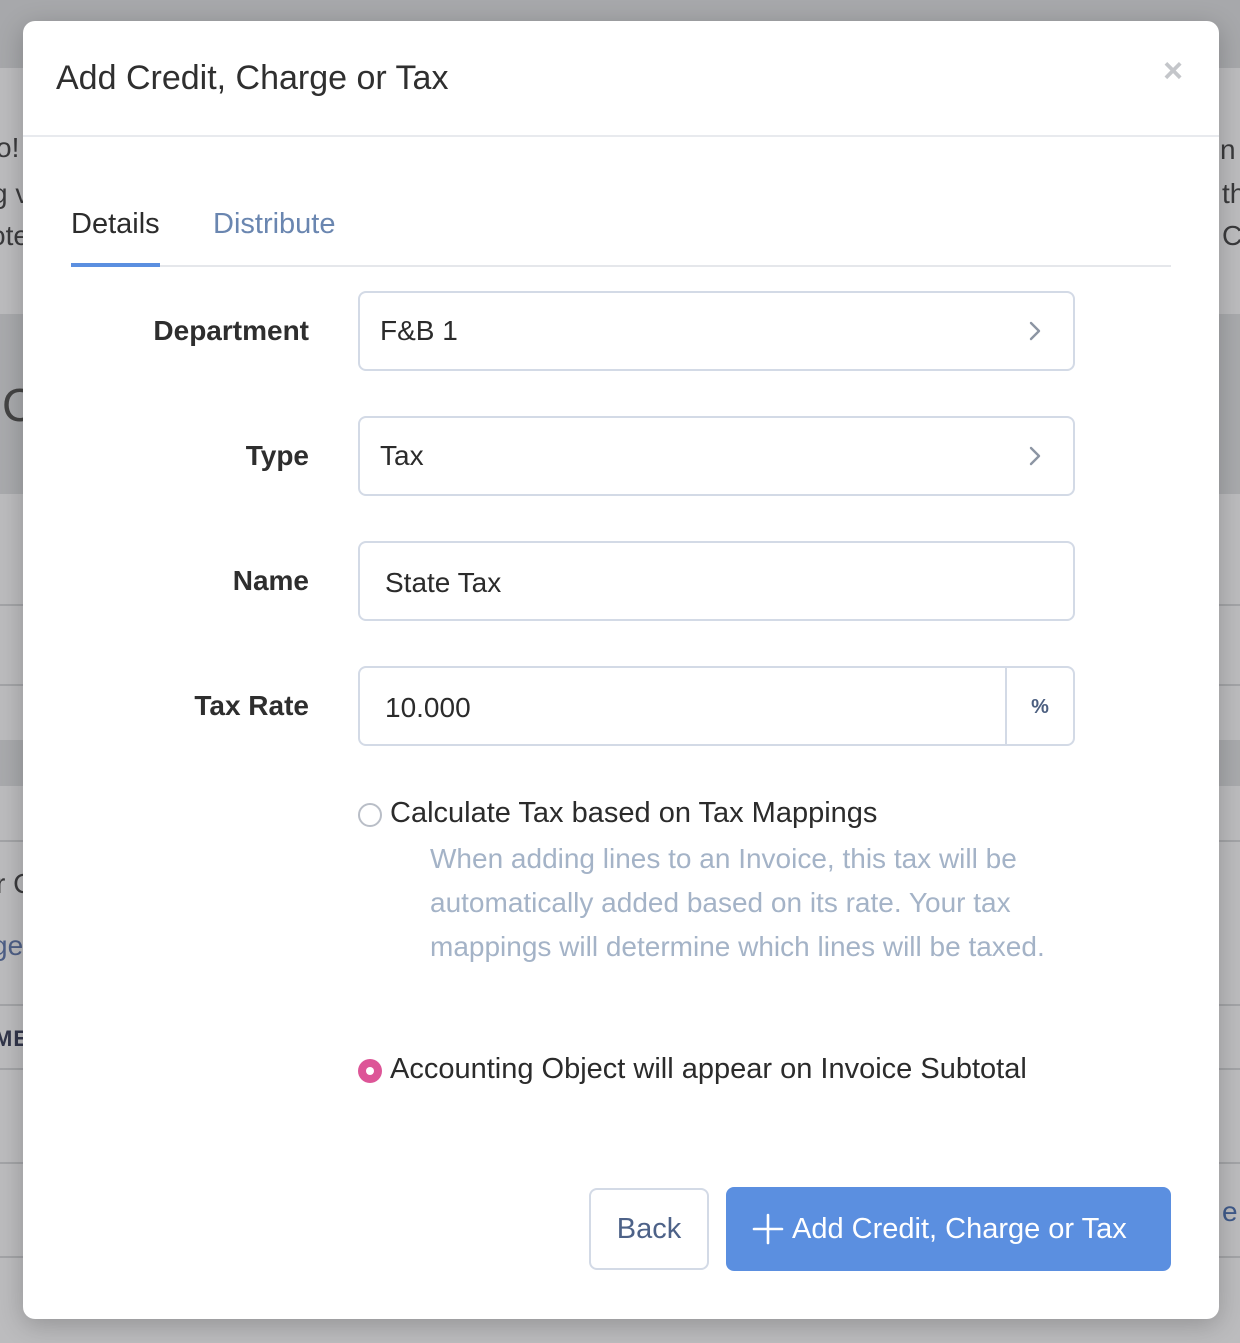  Describe the element at coordinates (768, 1229) in the screenshot. I see `plus-icon` at that location.